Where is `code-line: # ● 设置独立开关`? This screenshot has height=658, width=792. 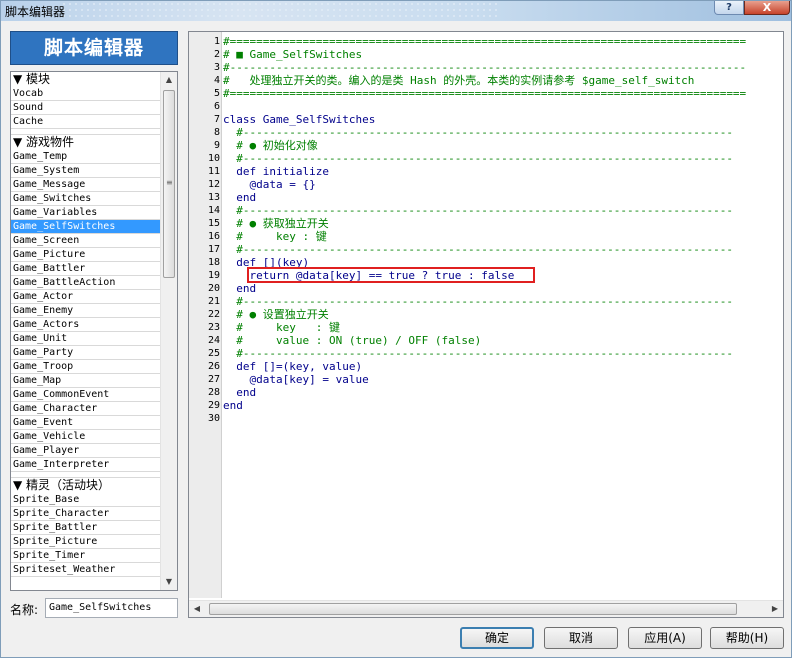 code-line: # ● 设置独立开关 is located at coordinates (503, 314).